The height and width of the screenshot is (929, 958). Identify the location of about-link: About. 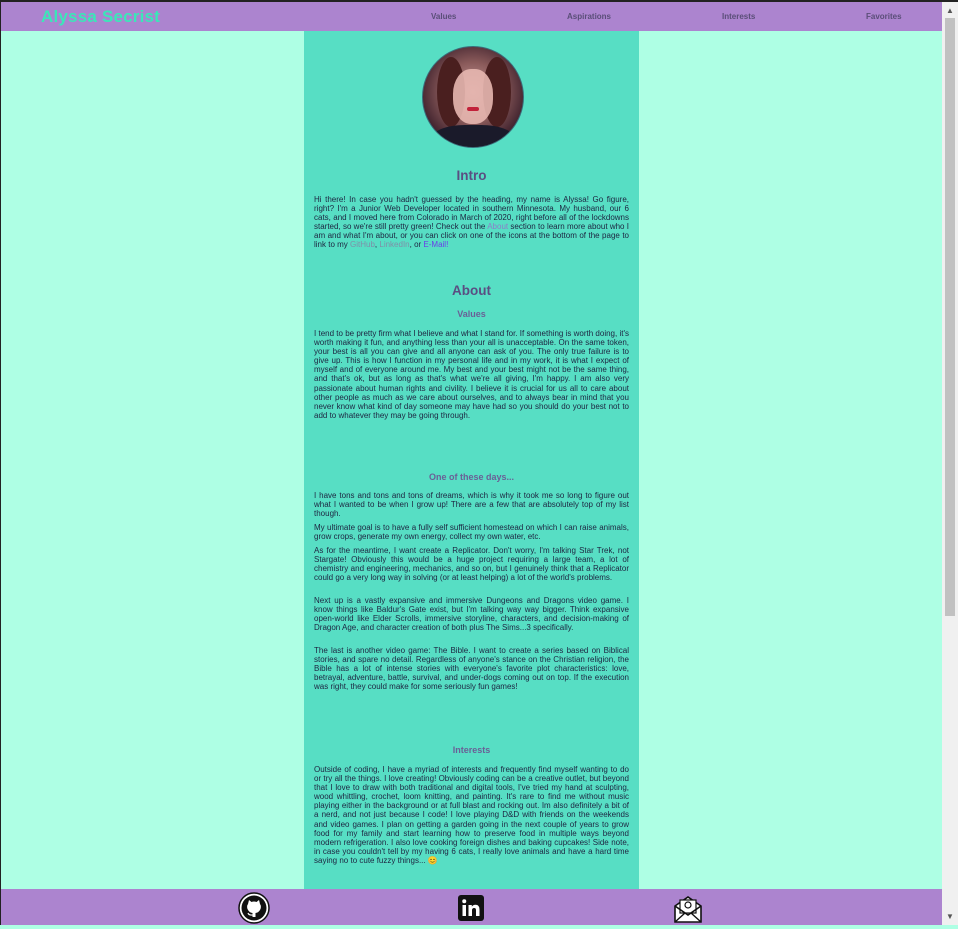
(497, 226).